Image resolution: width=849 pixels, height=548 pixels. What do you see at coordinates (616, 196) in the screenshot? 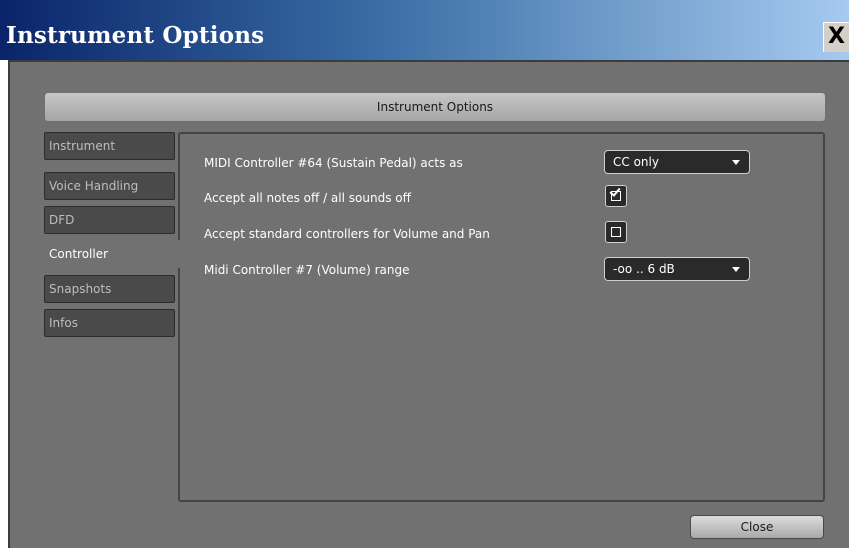
I see `notes-off-checkbox` at bounding box center [616, 196].